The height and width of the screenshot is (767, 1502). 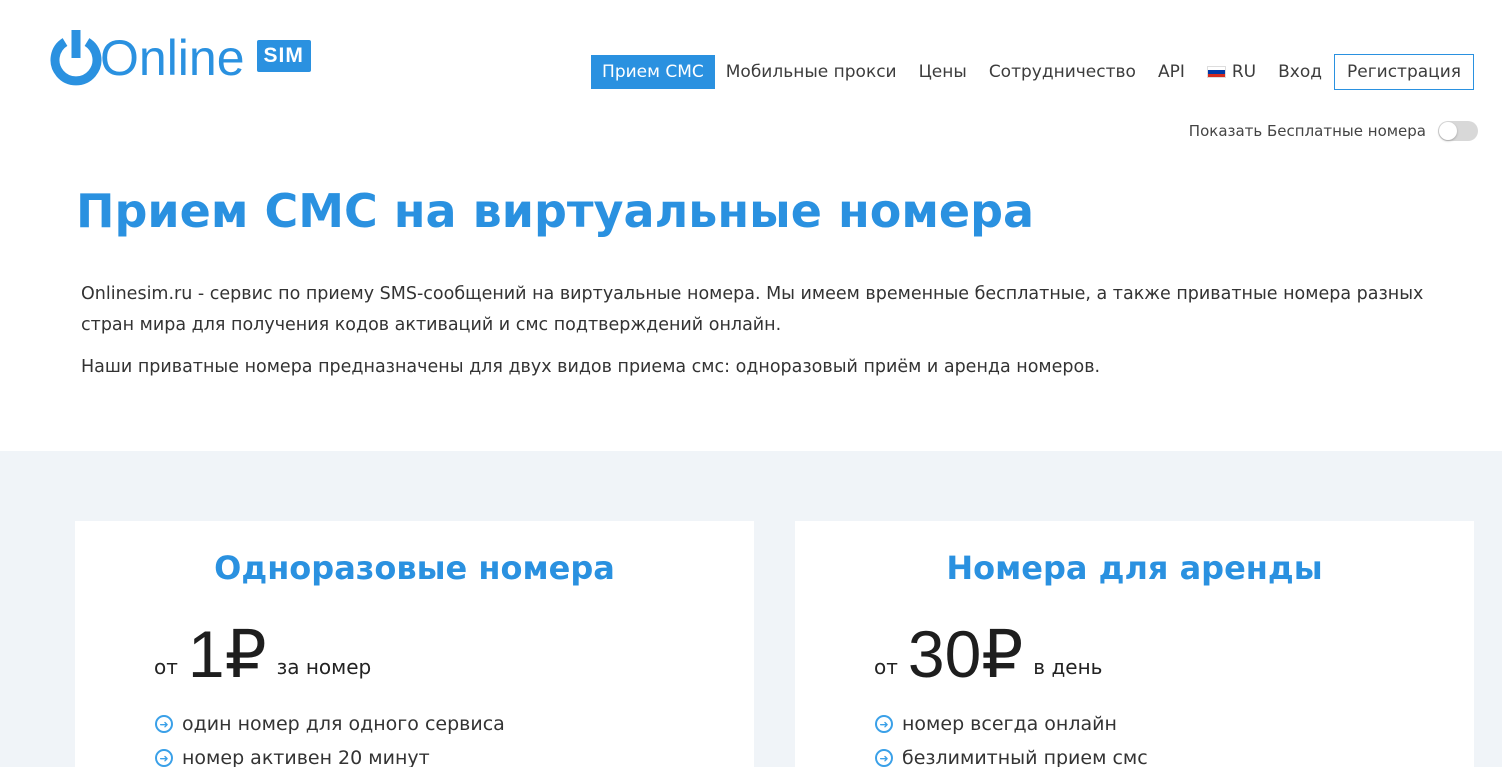 What do you see at coordinates (965, 654) in the screenshot?
I see `price-amount: 30₽` at bounding box center [965, 654].